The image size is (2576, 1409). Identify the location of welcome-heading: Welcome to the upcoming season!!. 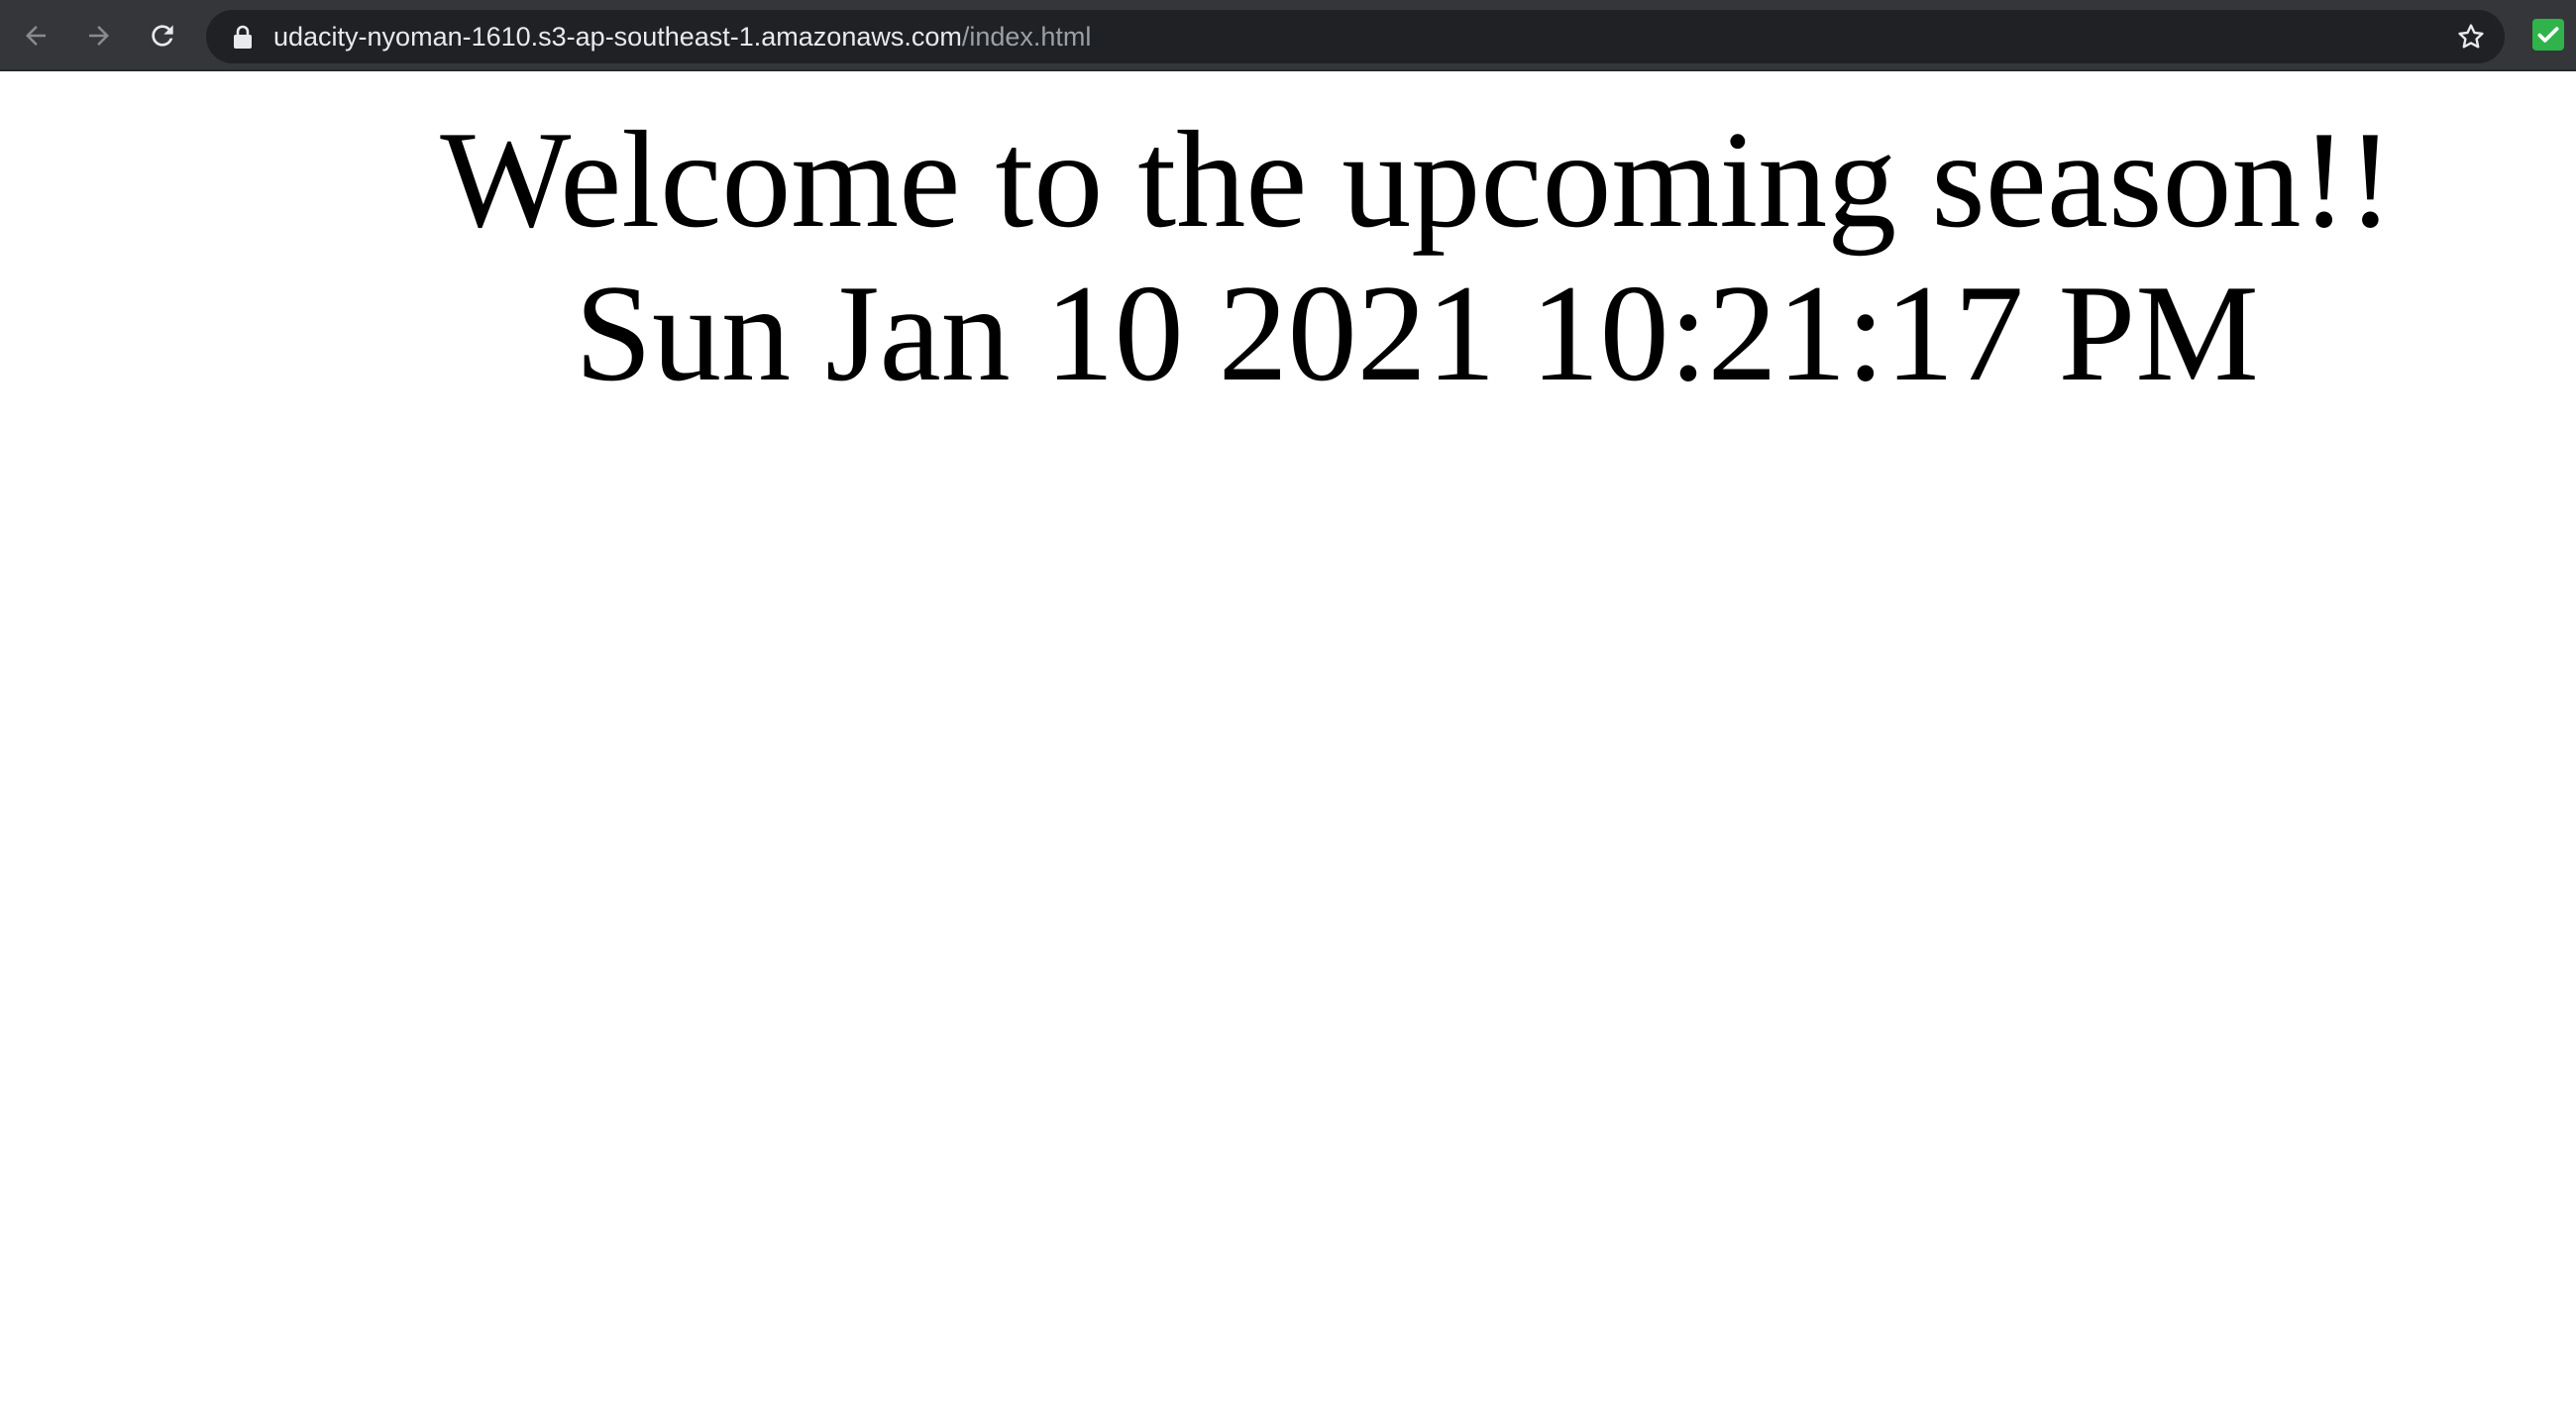
(1417, 180).